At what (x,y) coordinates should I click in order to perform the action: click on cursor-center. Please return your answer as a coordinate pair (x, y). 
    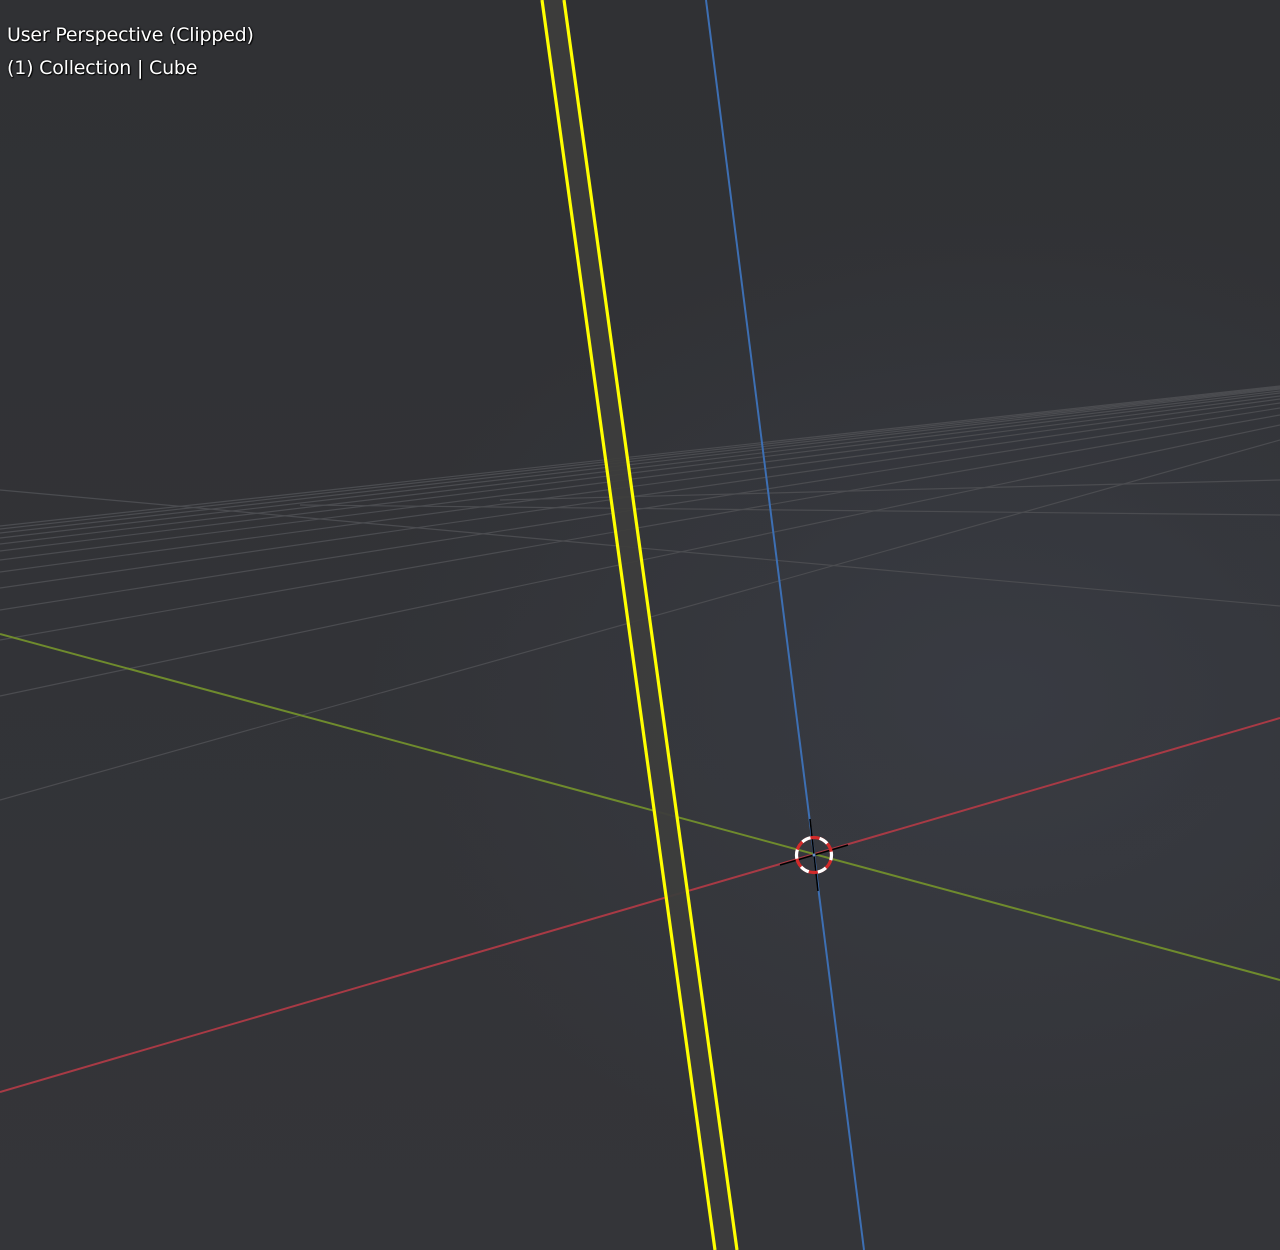
    Looking at the image, I should click on (814, 855).